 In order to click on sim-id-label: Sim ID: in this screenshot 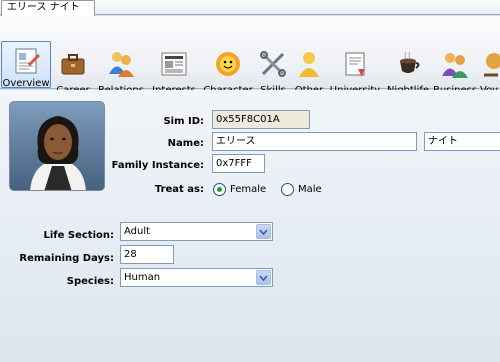, I will do `click(183, 121)`.